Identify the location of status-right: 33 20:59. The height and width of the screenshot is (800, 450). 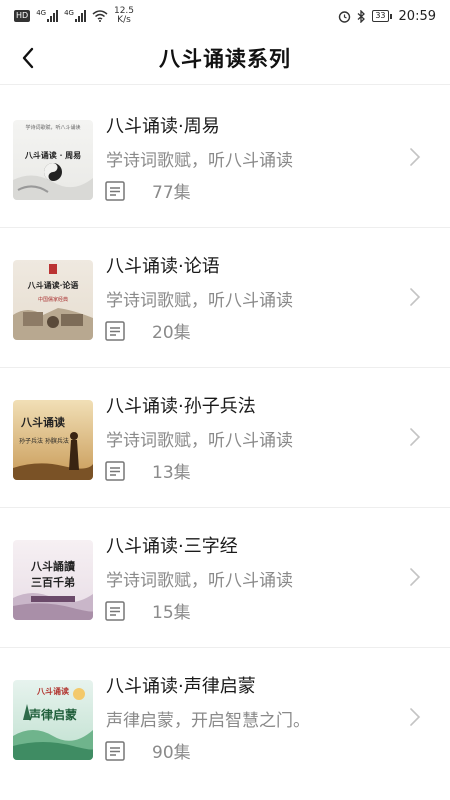
(387, 16).